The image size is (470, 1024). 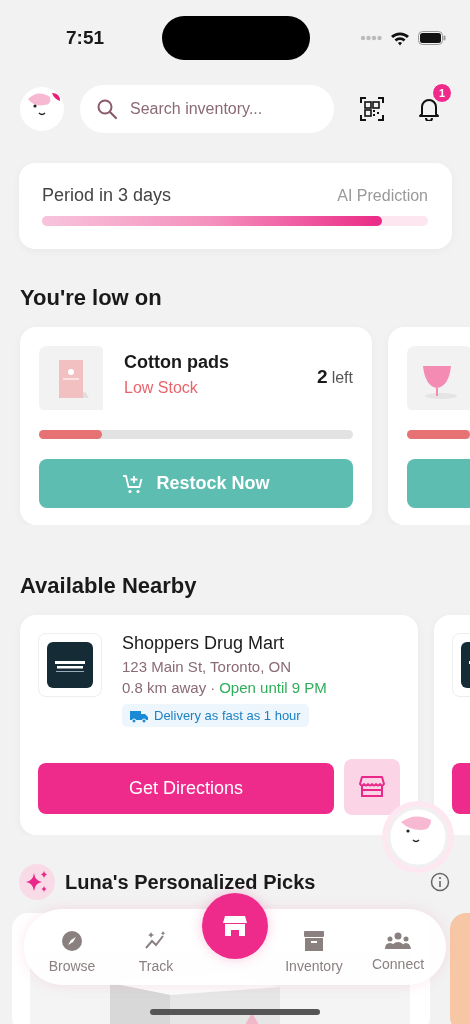 I want to click on section-title: You're low on, so click(x=91, y=298).